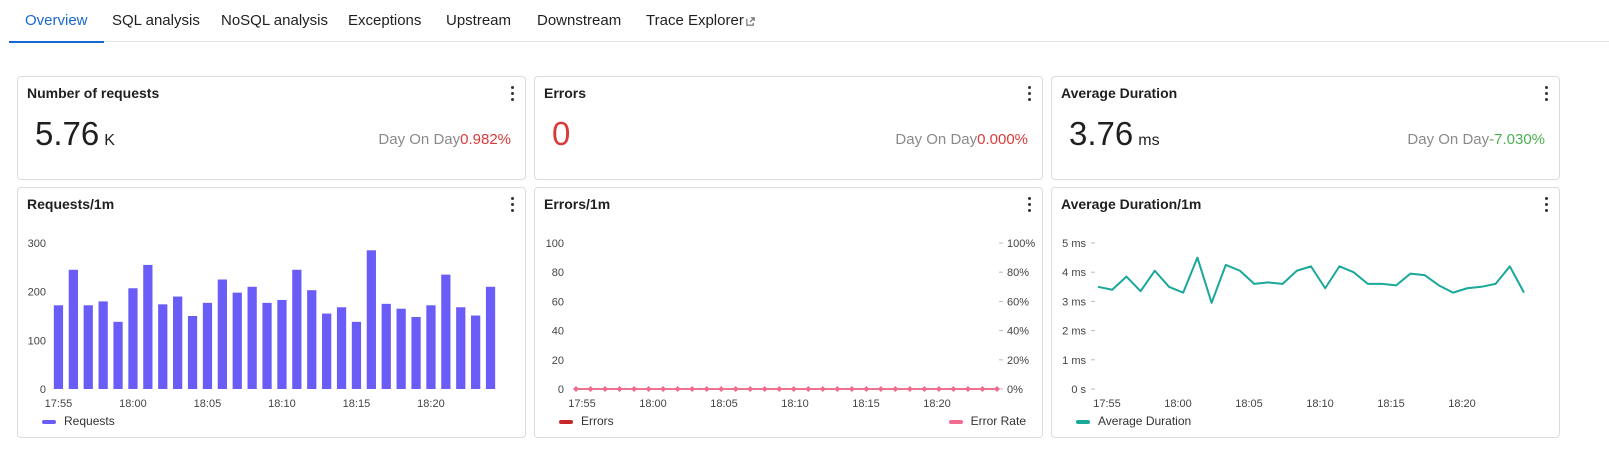 The width and height of the screenshot is (1609, 469). What do you see at coordinates (1311, 280) in the screenshot?
I see `series-line-average-duration` at bounding box center [1311, 280].